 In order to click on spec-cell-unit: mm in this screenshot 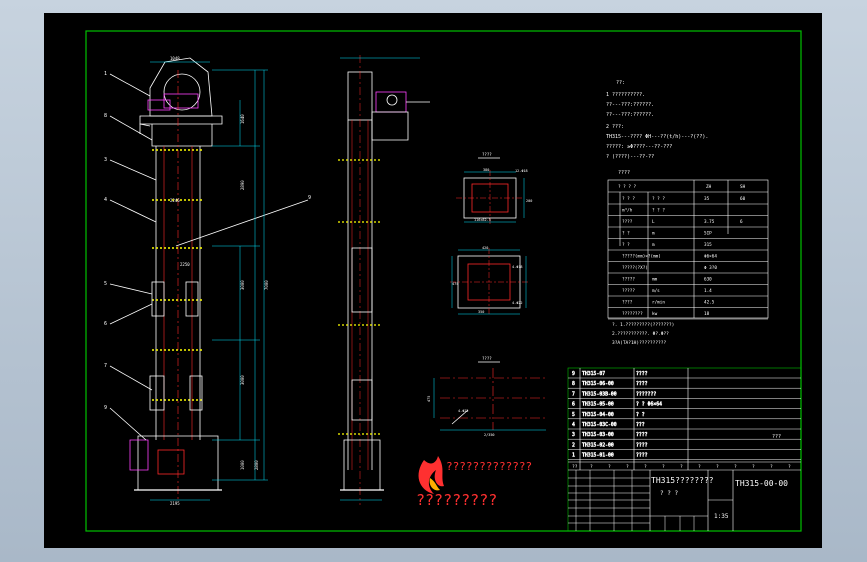, I will do `click(655, 280)`.